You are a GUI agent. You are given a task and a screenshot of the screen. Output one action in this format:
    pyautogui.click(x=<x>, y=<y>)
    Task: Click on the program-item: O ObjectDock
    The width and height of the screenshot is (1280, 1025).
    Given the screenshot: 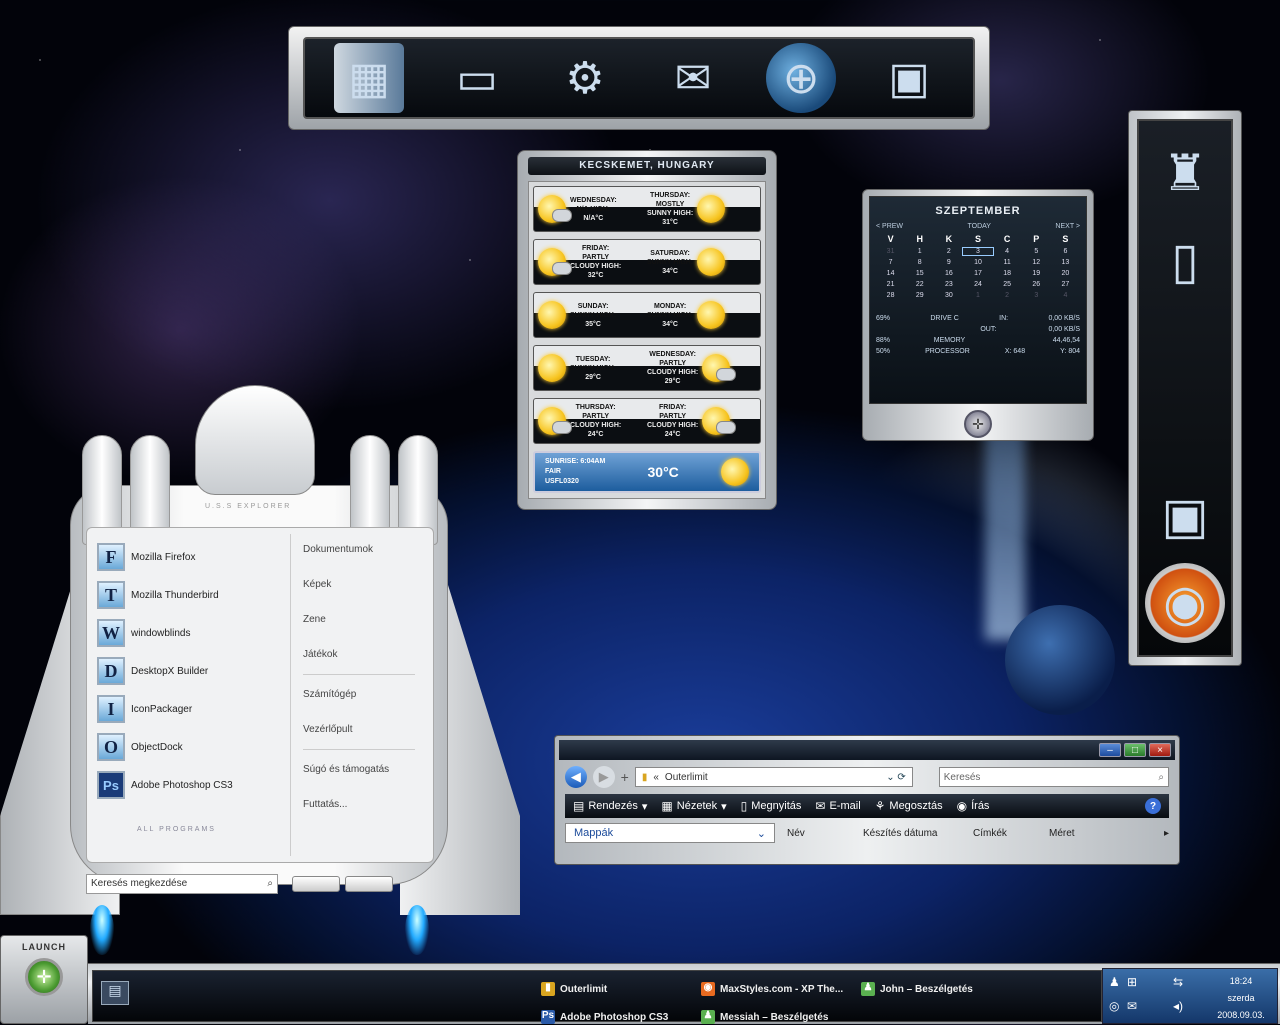 What is the action you would take?
    pyautogui.click(x=191, y=747)
    